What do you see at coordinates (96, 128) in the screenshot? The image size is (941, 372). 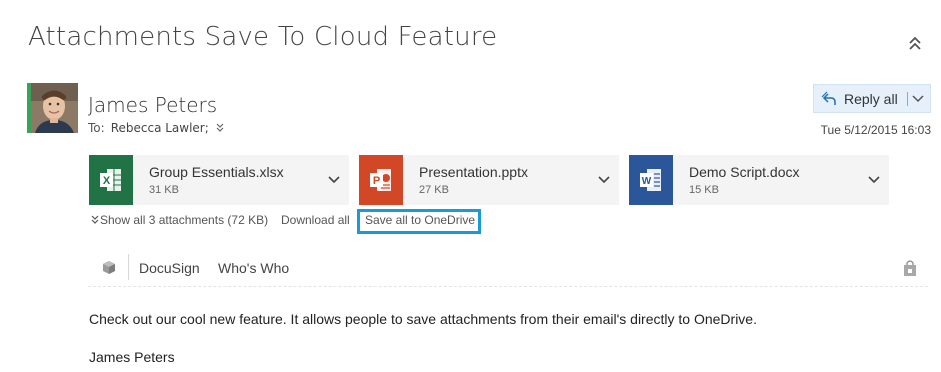 I see `to-label: To:` at bounding box center [96, 128].